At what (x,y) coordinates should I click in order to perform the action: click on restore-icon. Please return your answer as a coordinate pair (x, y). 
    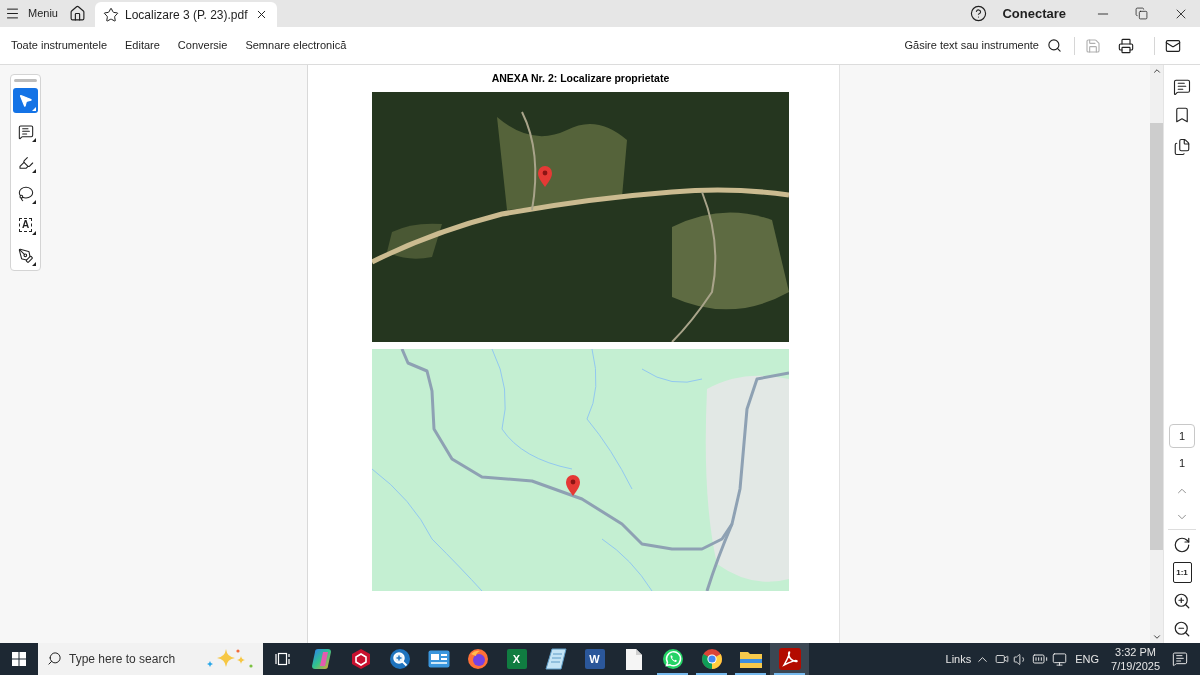
    Looking at the image, I should click on (1141, 13).